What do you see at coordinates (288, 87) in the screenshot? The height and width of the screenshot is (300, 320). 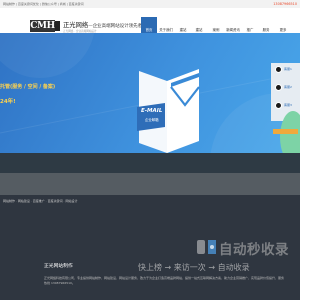 I see `qq-service-label-2: 客服2` at bounding box center [288, 87].